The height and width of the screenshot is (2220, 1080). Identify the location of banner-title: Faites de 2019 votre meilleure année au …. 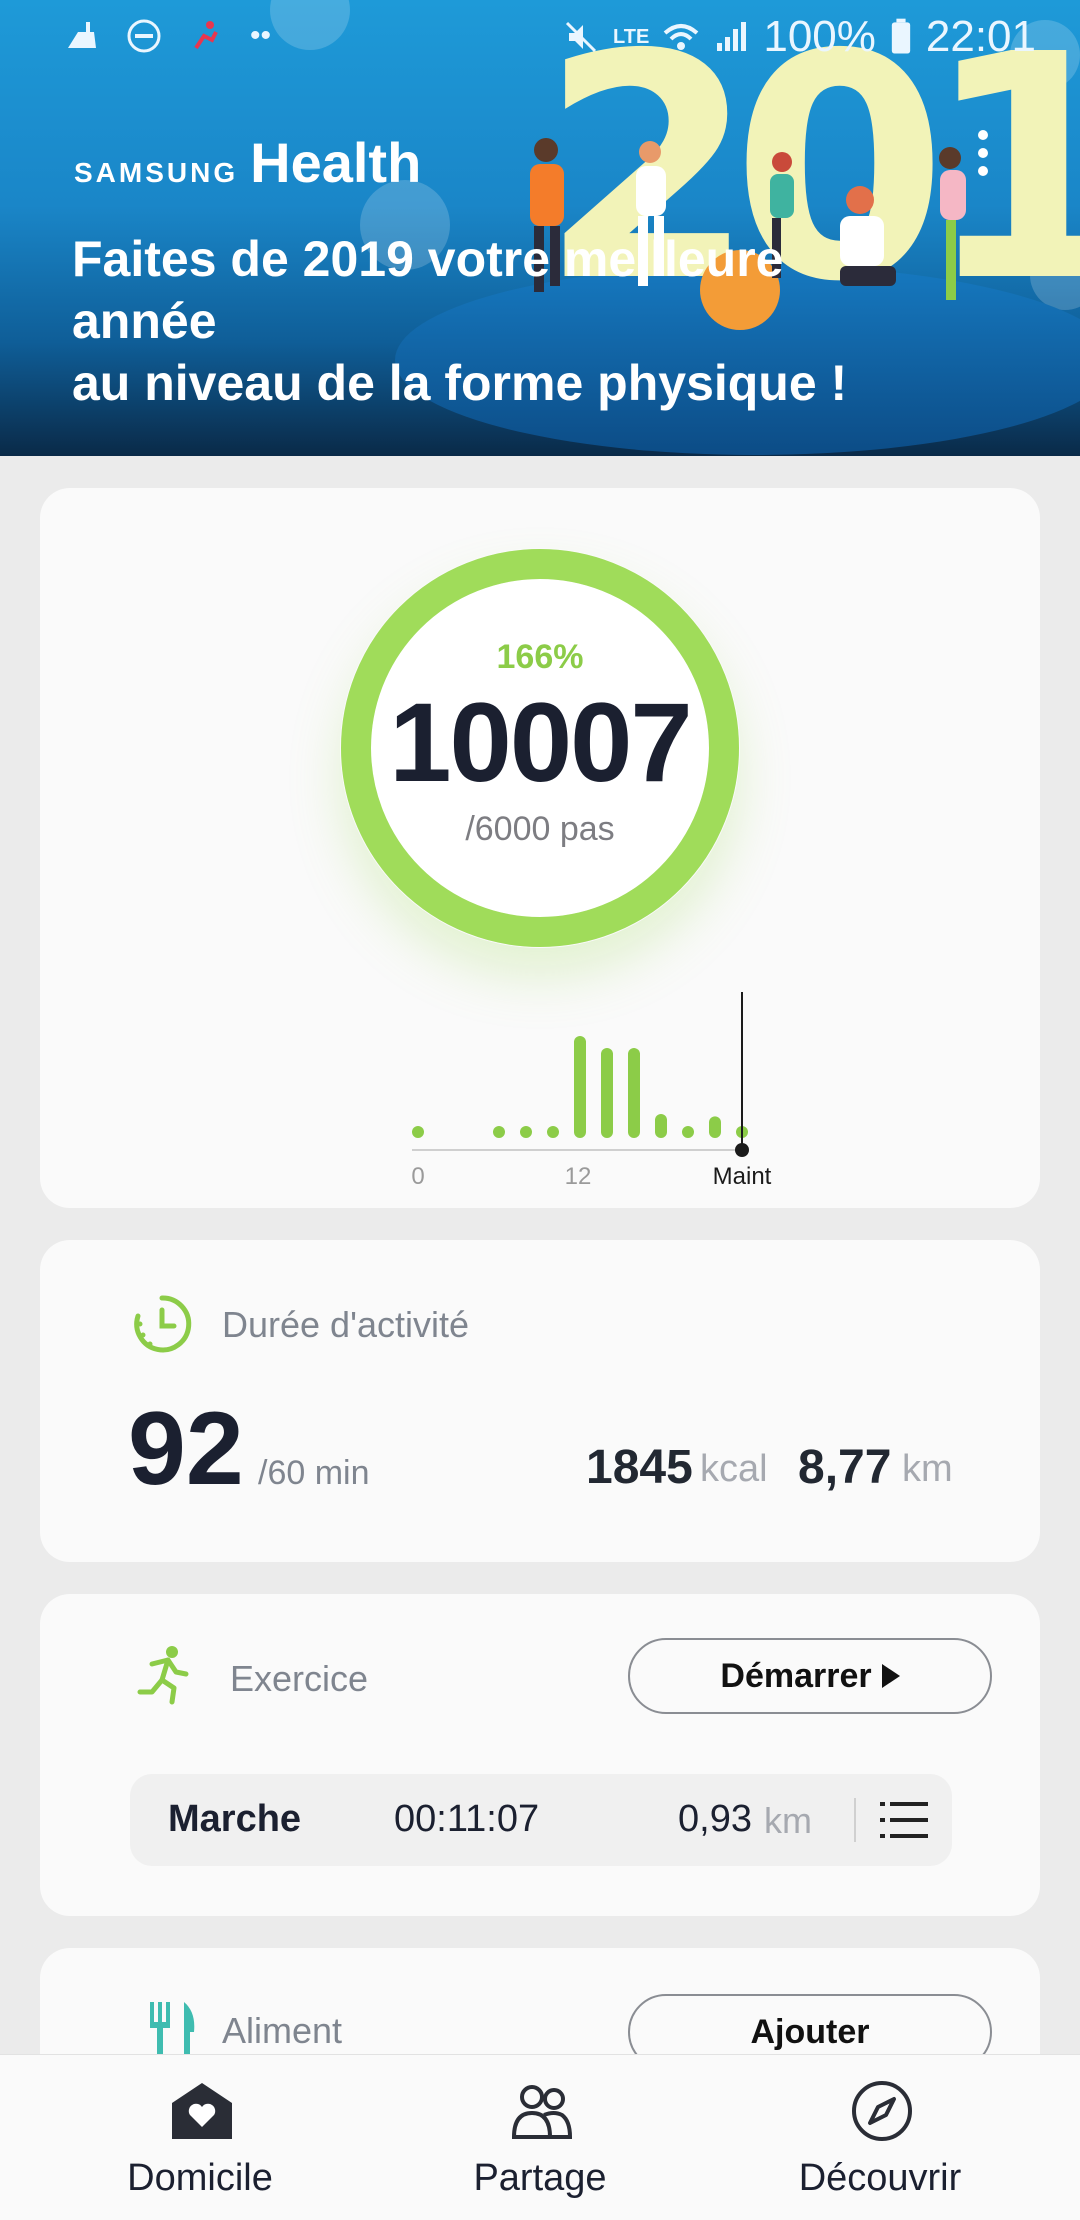
(460, 321).